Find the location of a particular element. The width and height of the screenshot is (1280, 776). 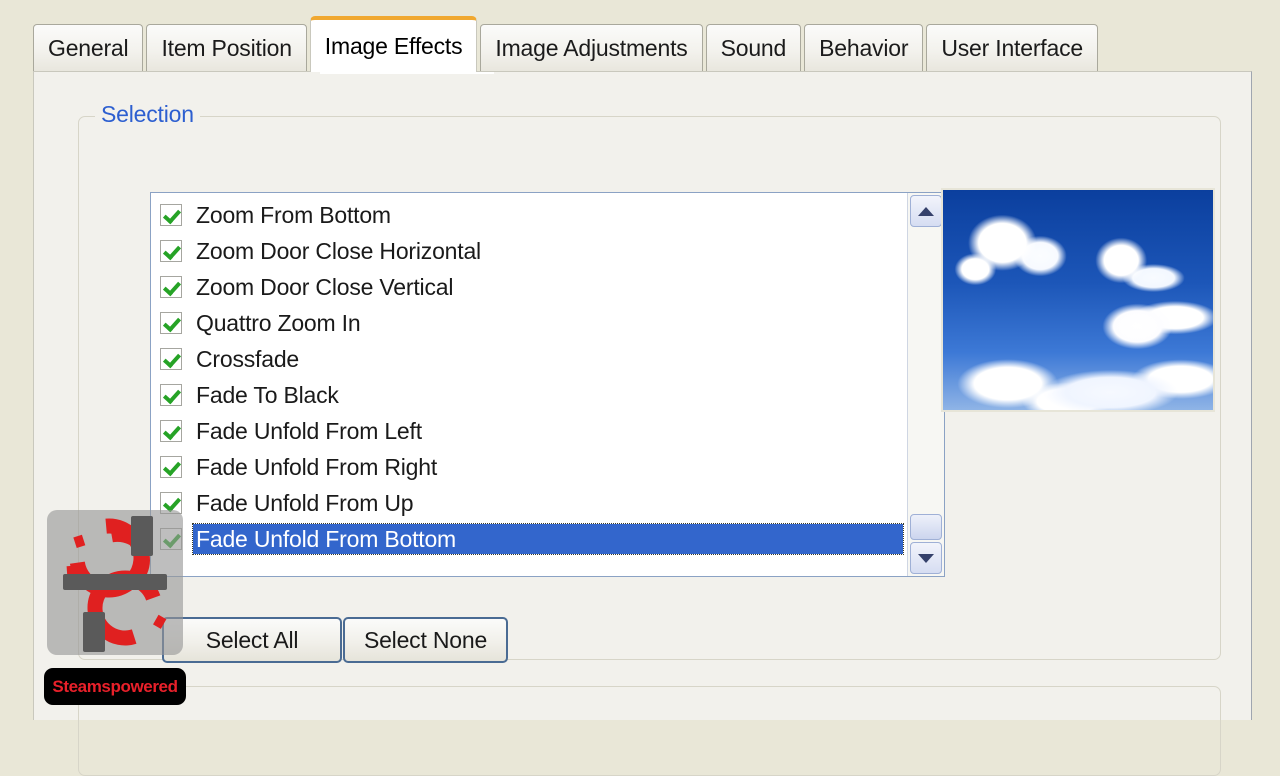

tab-item-position: Item Position is located at coordinates (226, 48).